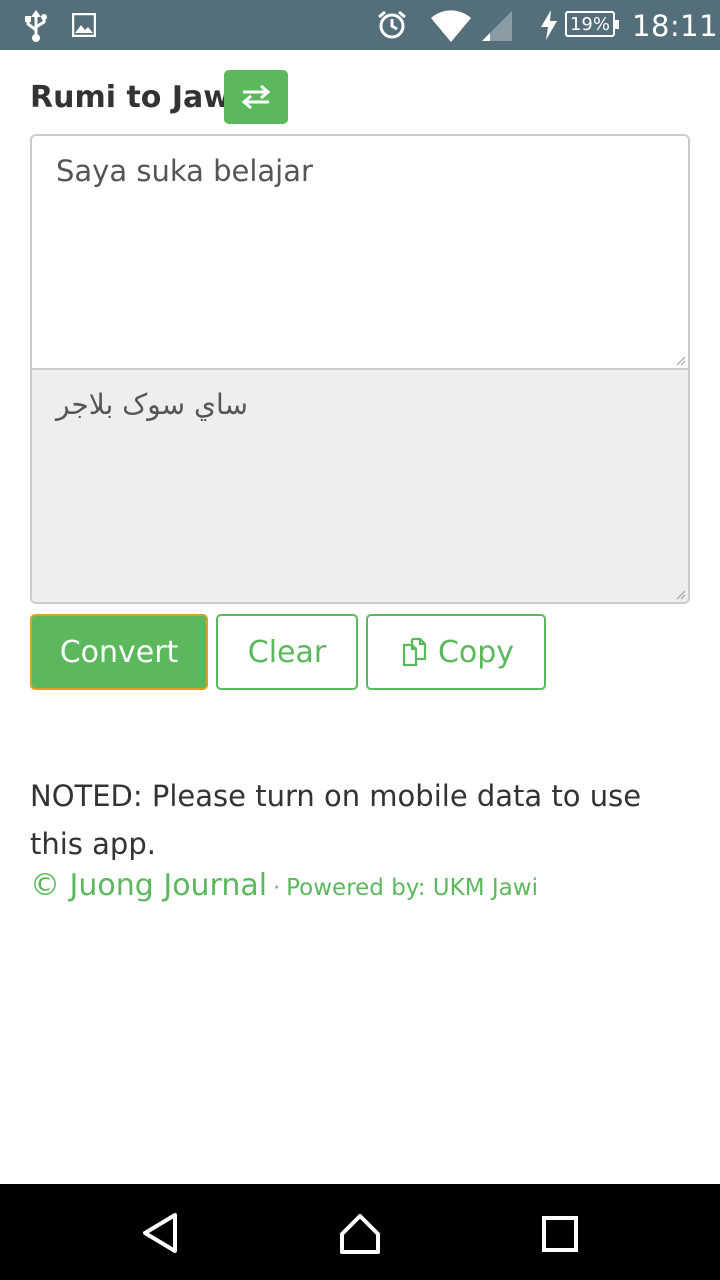  Describe the element at coordinates (549, 25) in the screenshot. I see `charging-icon` at that location.